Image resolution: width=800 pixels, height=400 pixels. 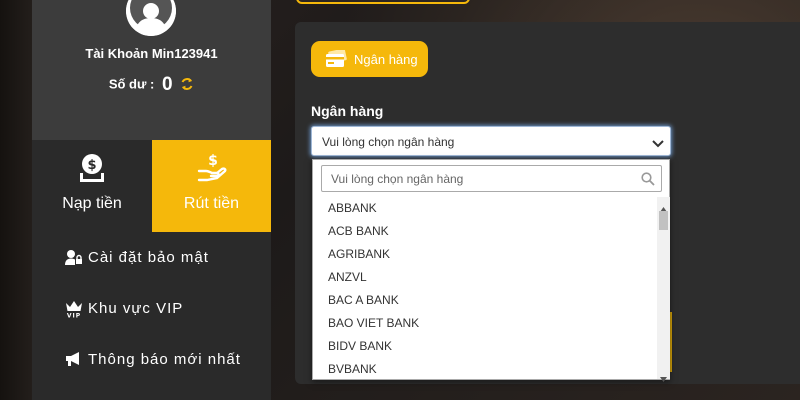 I want to click on bank-select: Vui lòng chọn ngân hàng, so click(x=491, y=141).